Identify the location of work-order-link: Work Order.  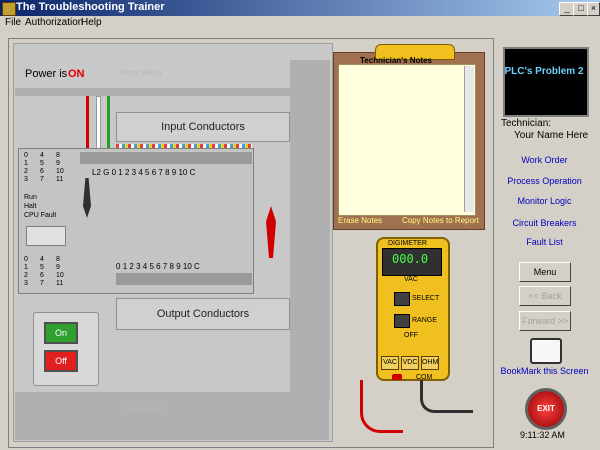
(544, 160).